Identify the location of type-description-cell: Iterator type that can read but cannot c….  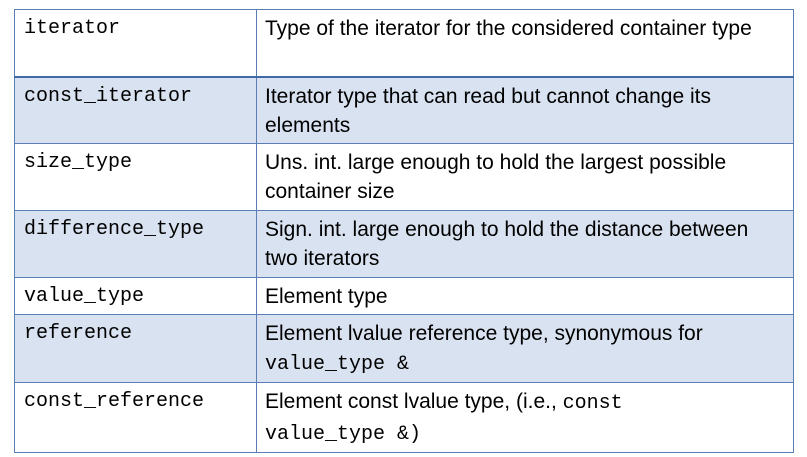
(525, 110).